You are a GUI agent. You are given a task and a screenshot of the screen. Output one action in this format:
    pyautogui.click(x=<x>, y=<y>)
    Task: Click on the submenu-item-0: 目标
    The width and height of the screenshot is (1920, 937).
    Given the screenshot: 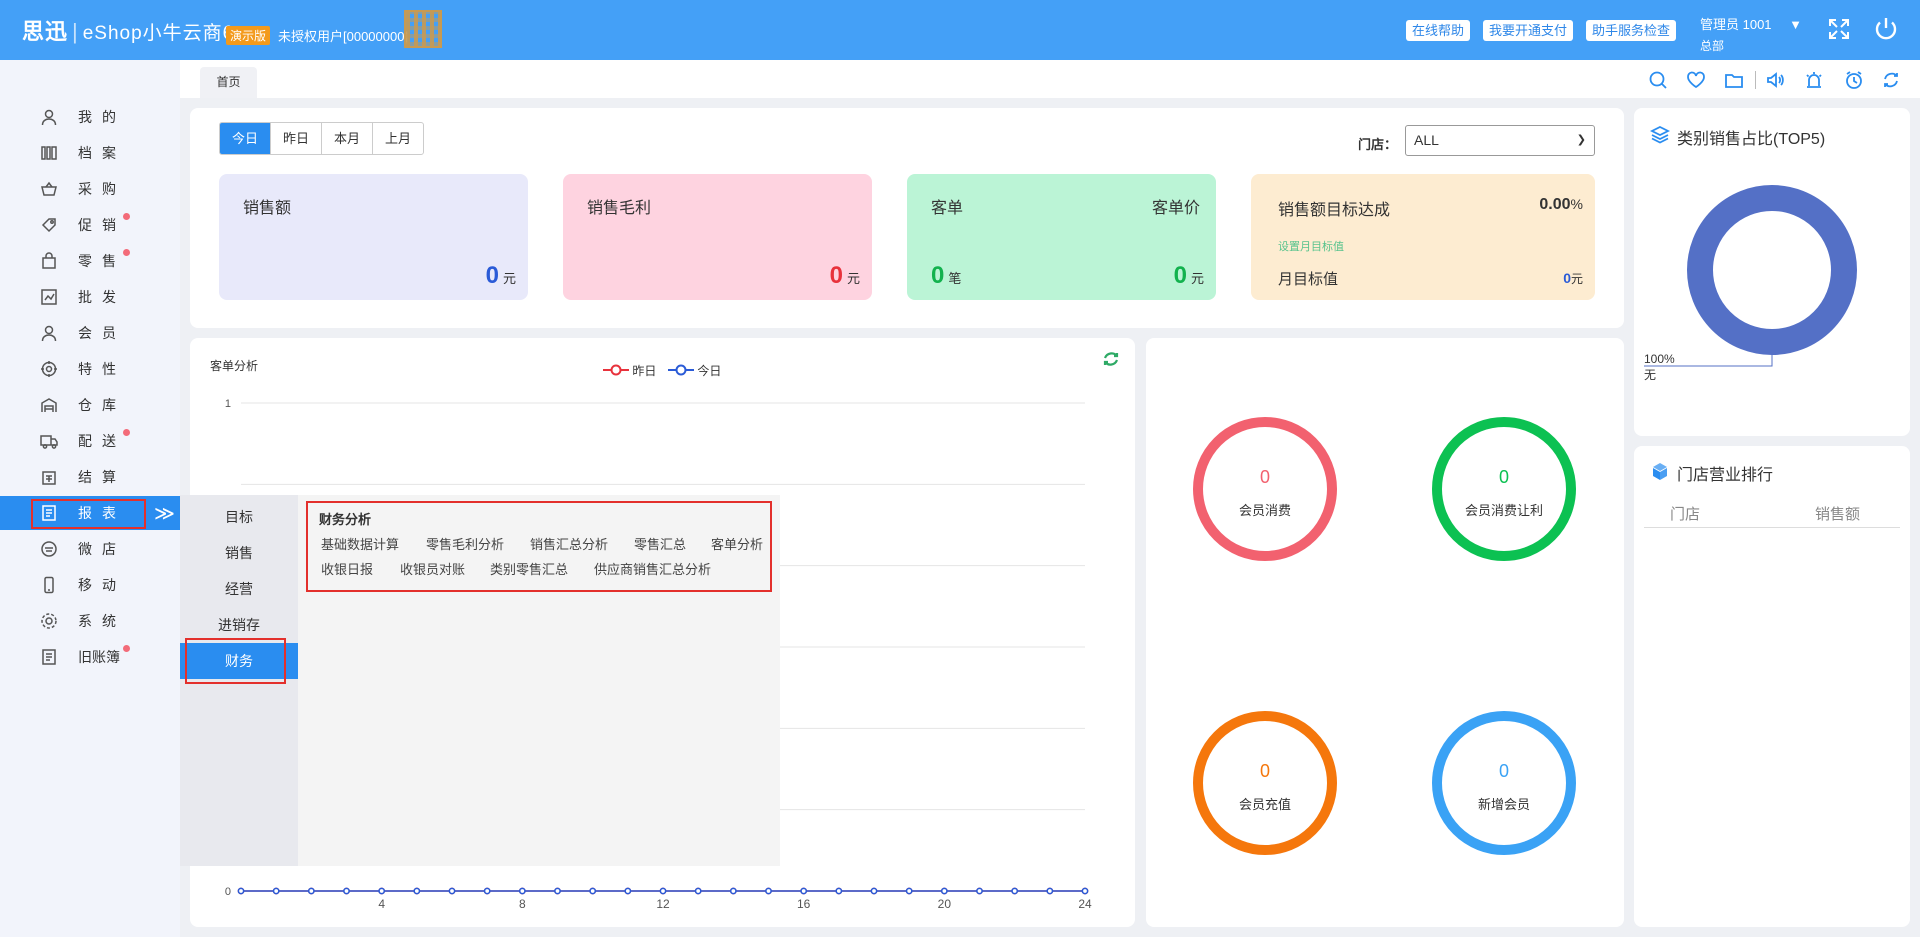 What is the action you would take?
    pyautogui.click(x=239, y=517)
    